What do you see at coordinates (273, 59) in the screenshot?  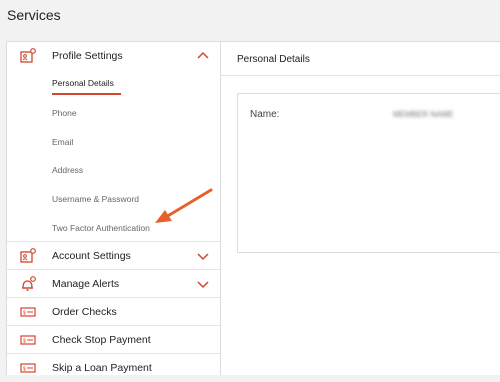 I see `section-title: Personal Details` at bounding box center [273, 59].